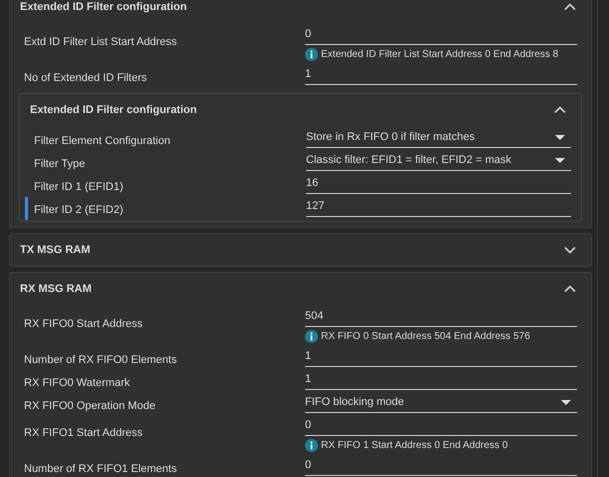 Image resolution: width=609 pixels, height=477 pixels. What do you see at coordinates (79, 187) in the screenshot?
I see `field-label: Filter ID 1 (EFID1)` at bounding box center [79, 187].